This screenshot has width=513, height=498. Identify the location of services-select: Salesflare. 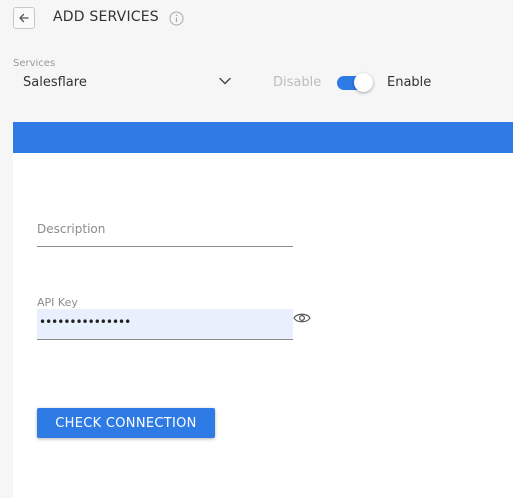
(129, 84).